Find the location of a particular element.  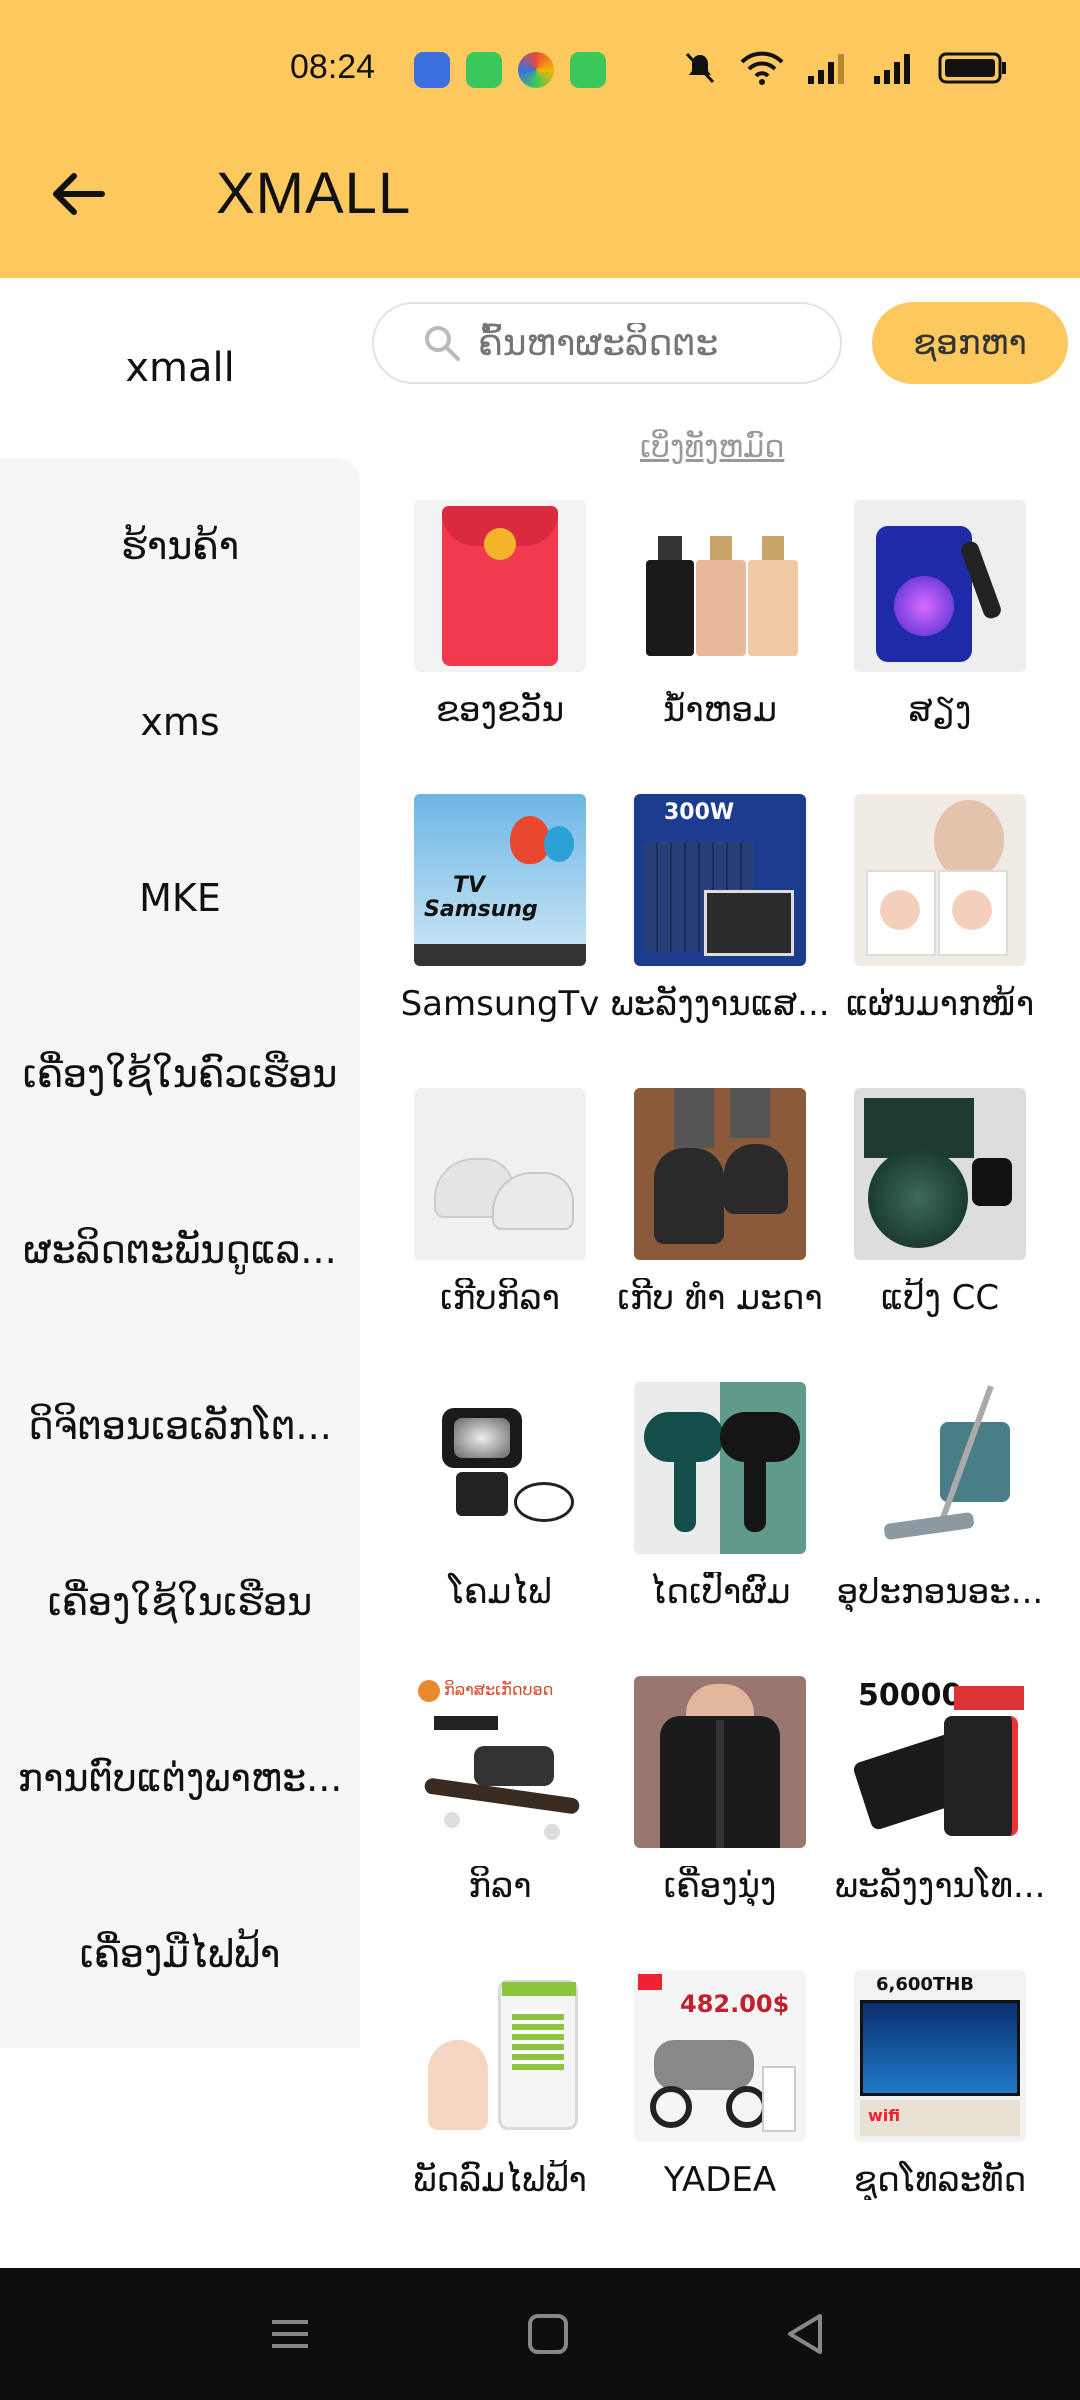

product-label: ກິລາ is located at coordinates (500, 1886).